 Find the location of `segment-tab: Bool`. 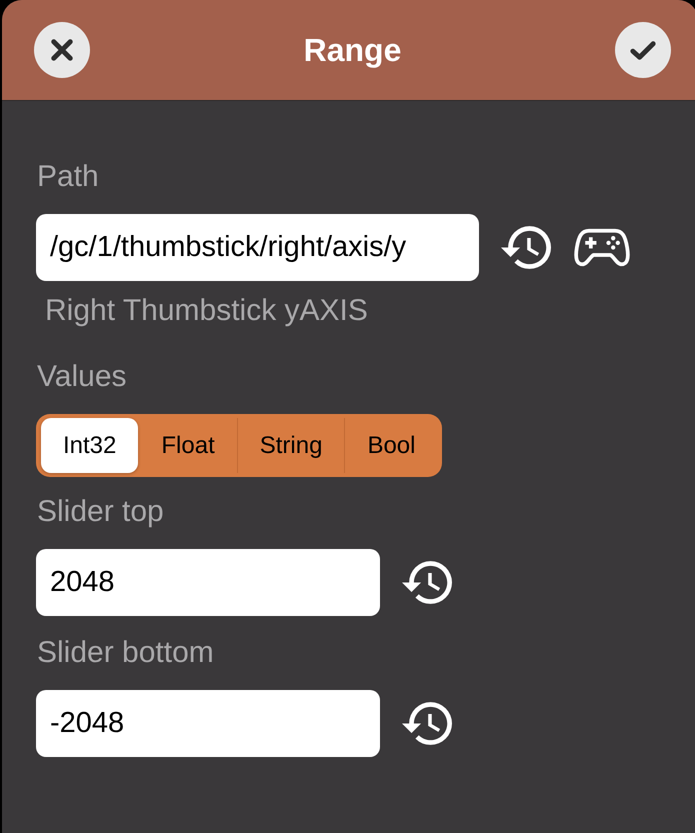

segment-tab: Bool is located at coordinates (391, 445).